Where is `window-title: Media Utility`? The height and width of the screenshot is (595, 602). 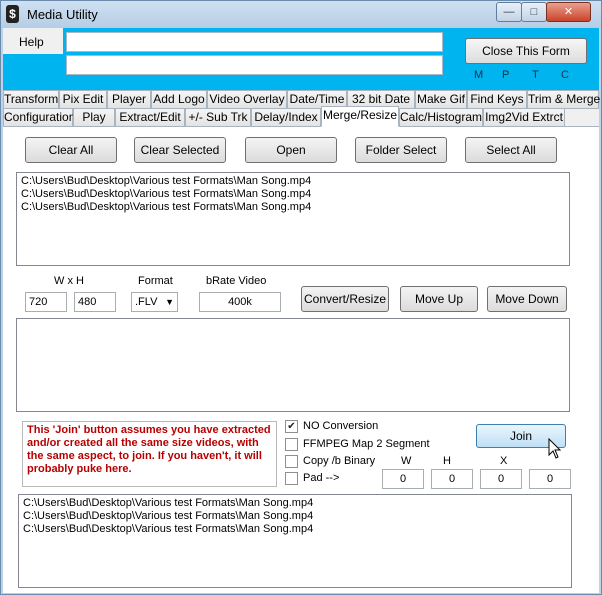 window-title: Media Utility is located at coordinates (62, 14).